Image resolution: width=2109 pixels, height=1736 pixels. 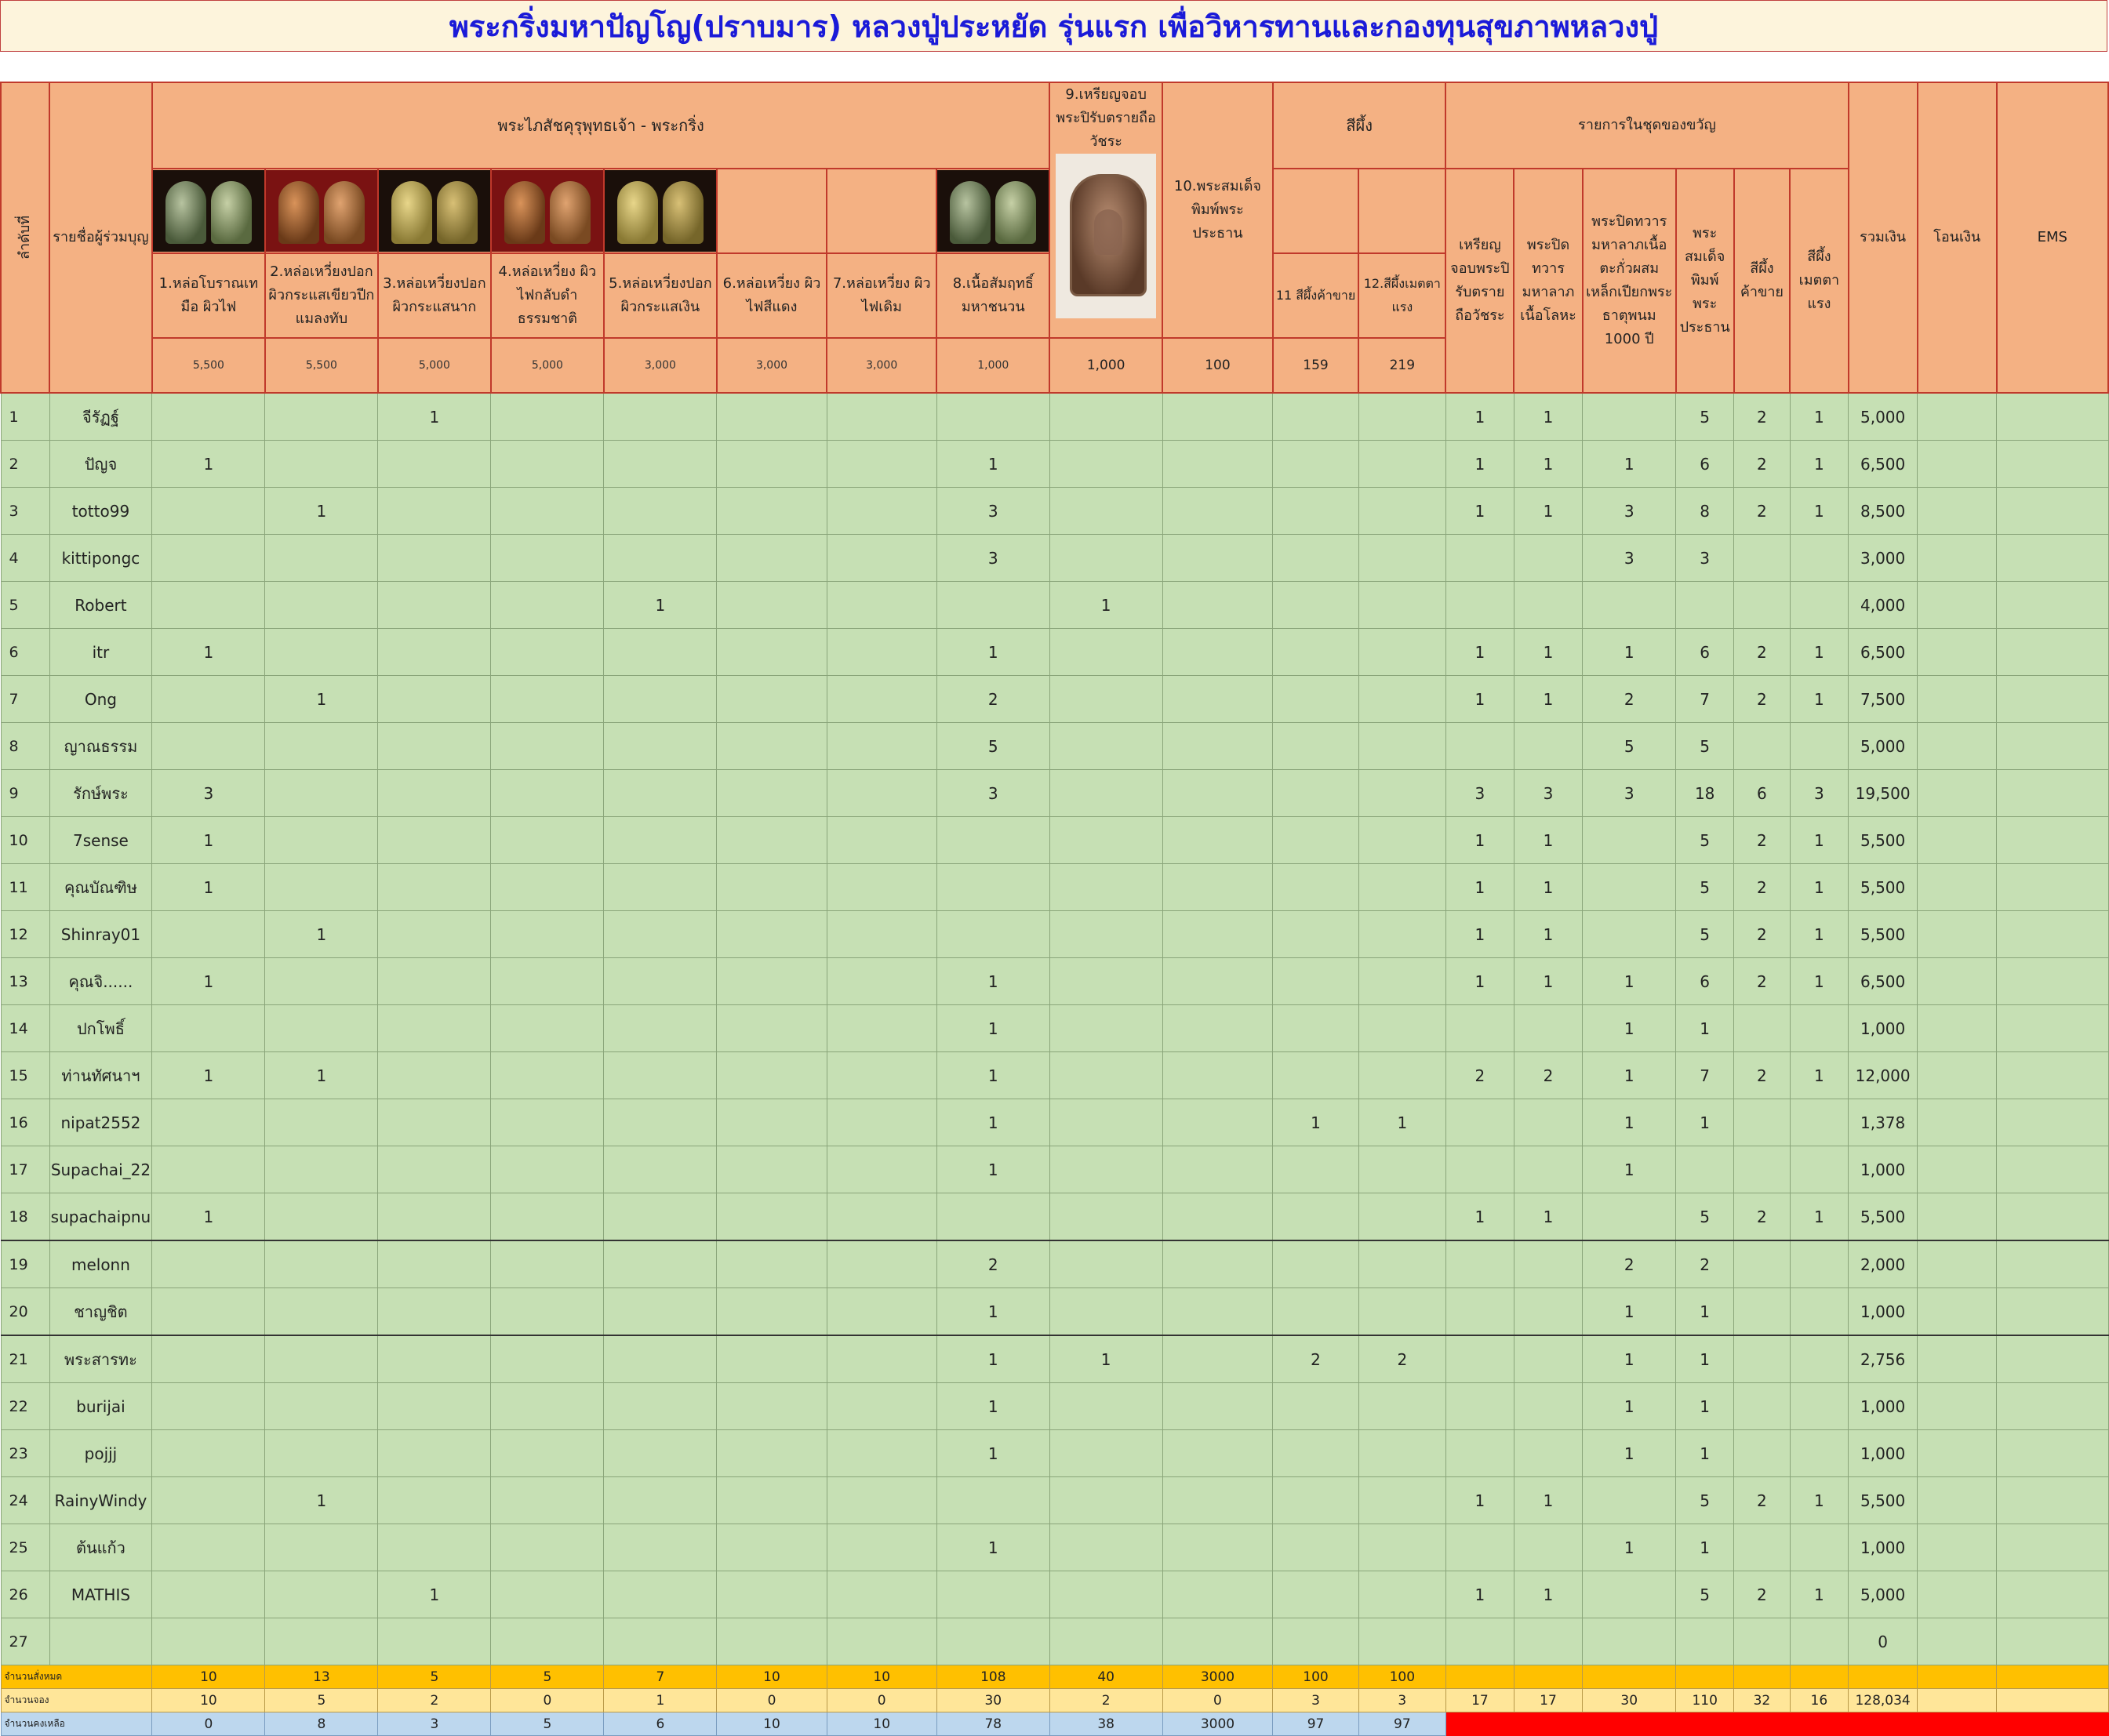 I want to click on quantity-cell: 5, so click(x=993, y=746).